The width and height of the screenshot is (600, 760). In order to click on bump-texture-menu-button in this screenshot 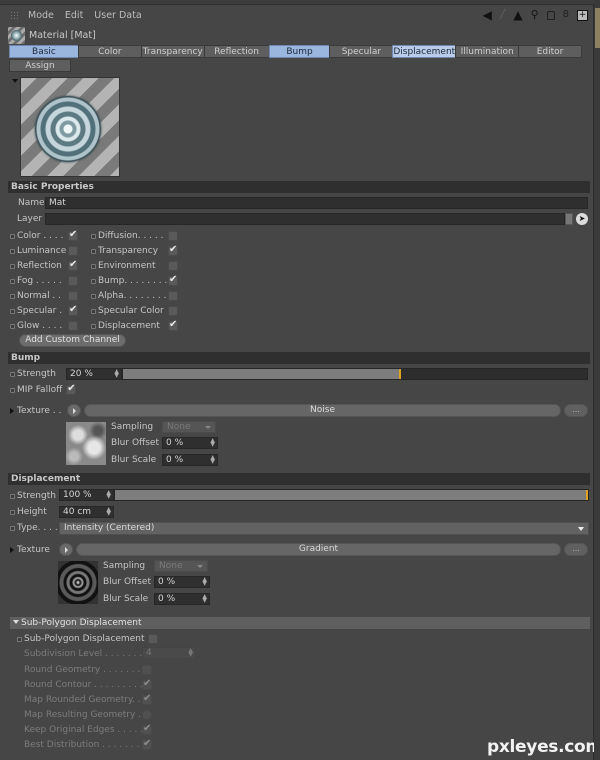, I will do `click(74, 410)`.